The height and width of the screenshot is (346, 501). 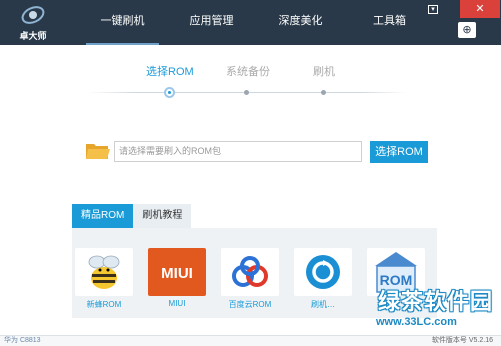 What do you see at coordinates (467, 30) in the screenshot?
I see `download-icon: ⊕` at bounding box center [467, 30].